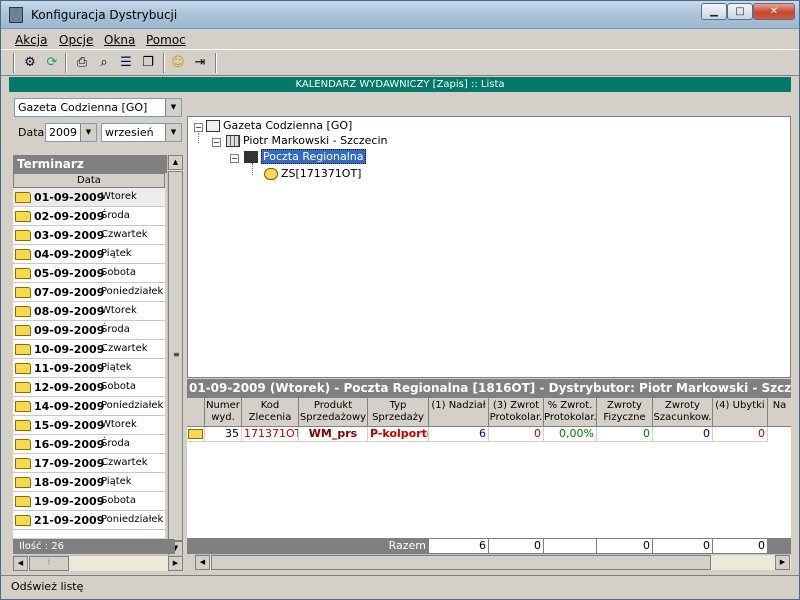 The height and width of the screenshot is (600, 800). What do you see at coordinates (89, 197) in the screenshot?
I see `date-list-item: 01-09-2009 Wtorek` at bounding box center [89, 197].